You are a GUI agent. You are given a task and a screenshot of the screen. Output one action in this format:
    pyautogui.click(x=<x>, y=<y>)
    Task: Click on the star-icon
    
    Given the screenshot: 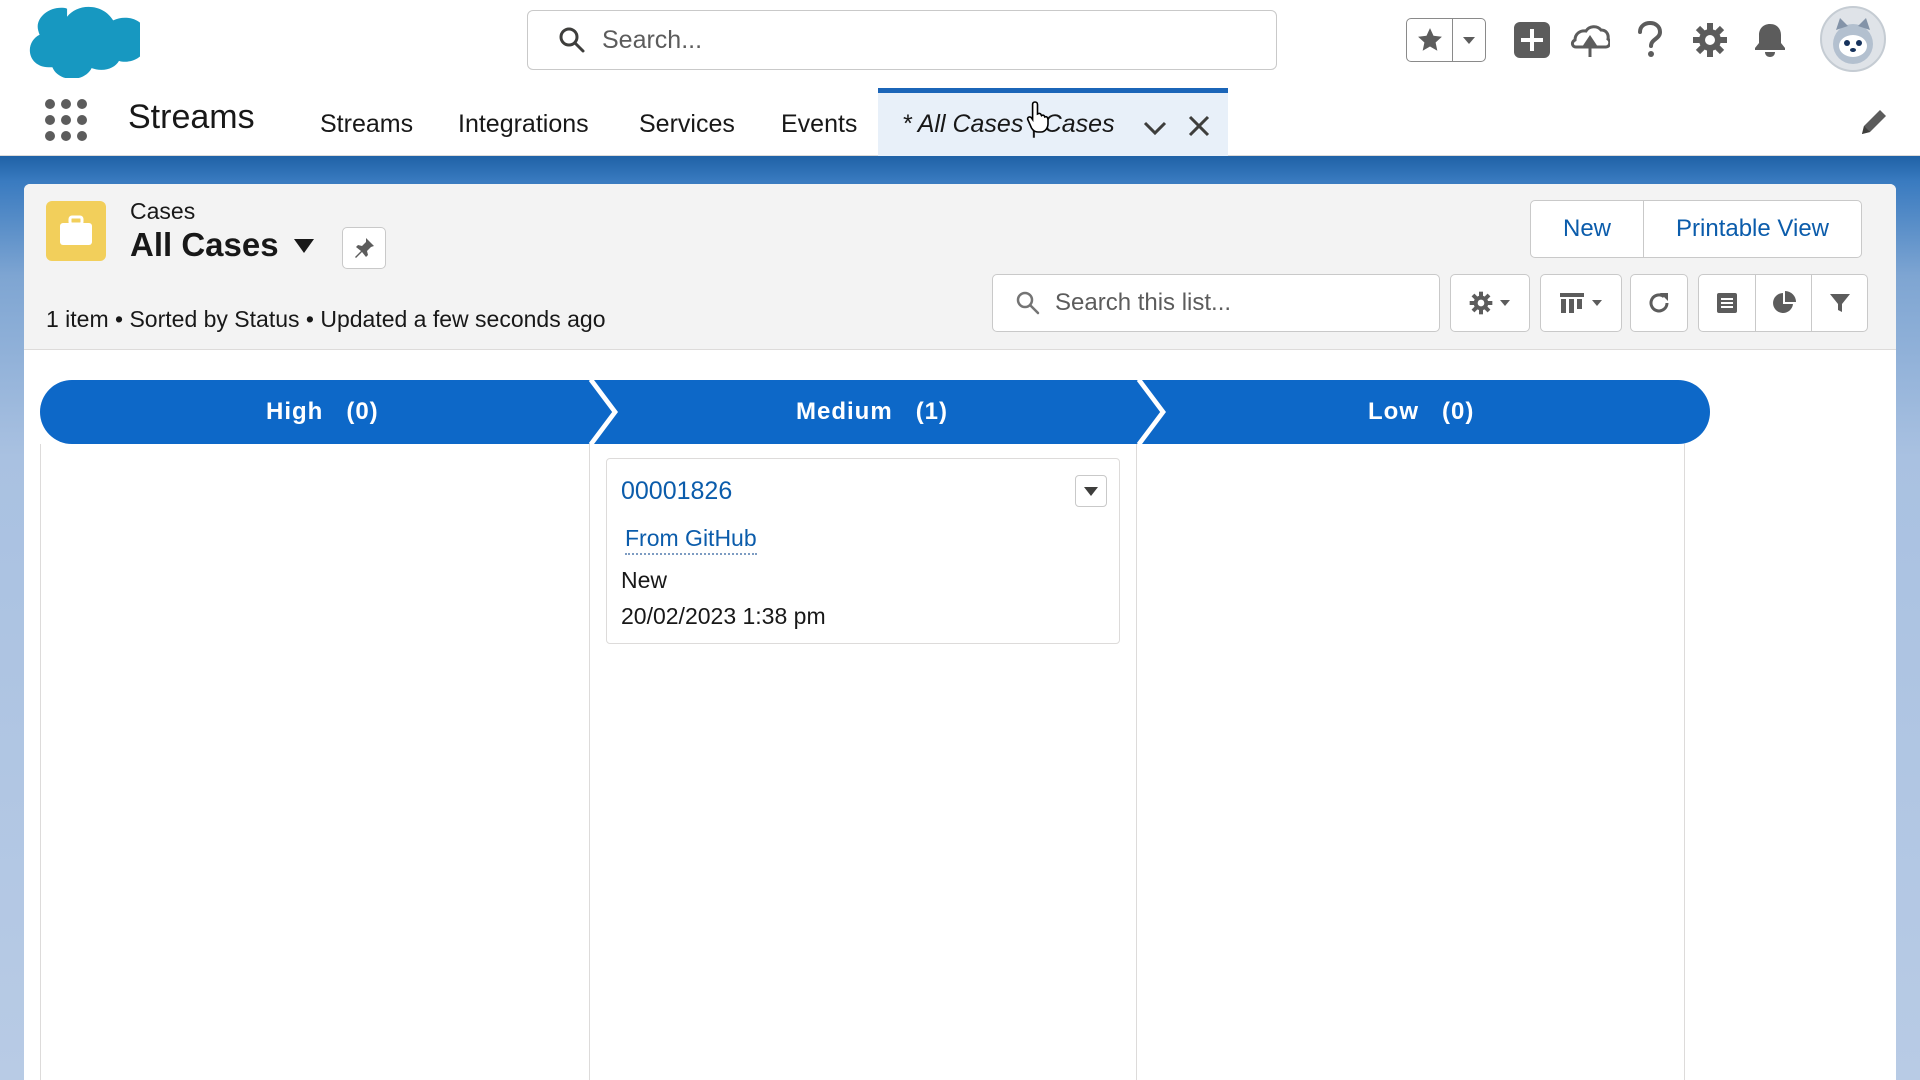 What is the action you would take?
    pyautogui.click(x=1429, y=39)
    